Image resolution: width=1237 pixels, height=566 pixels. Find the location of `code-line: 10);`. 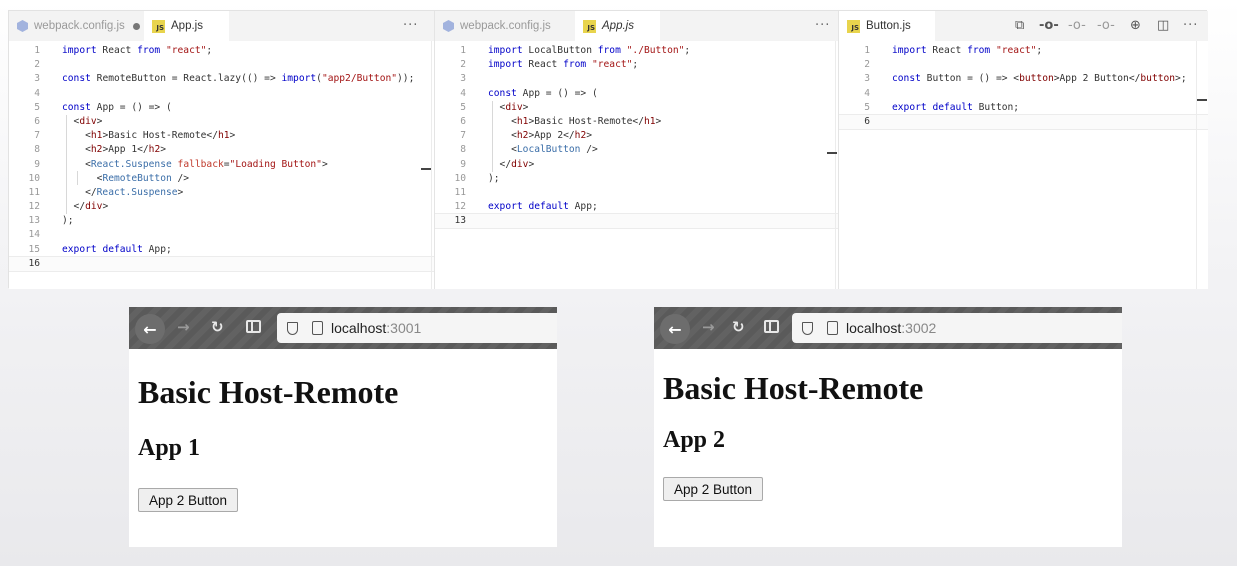

code-line: 10); is located at coordinates (636, 179).